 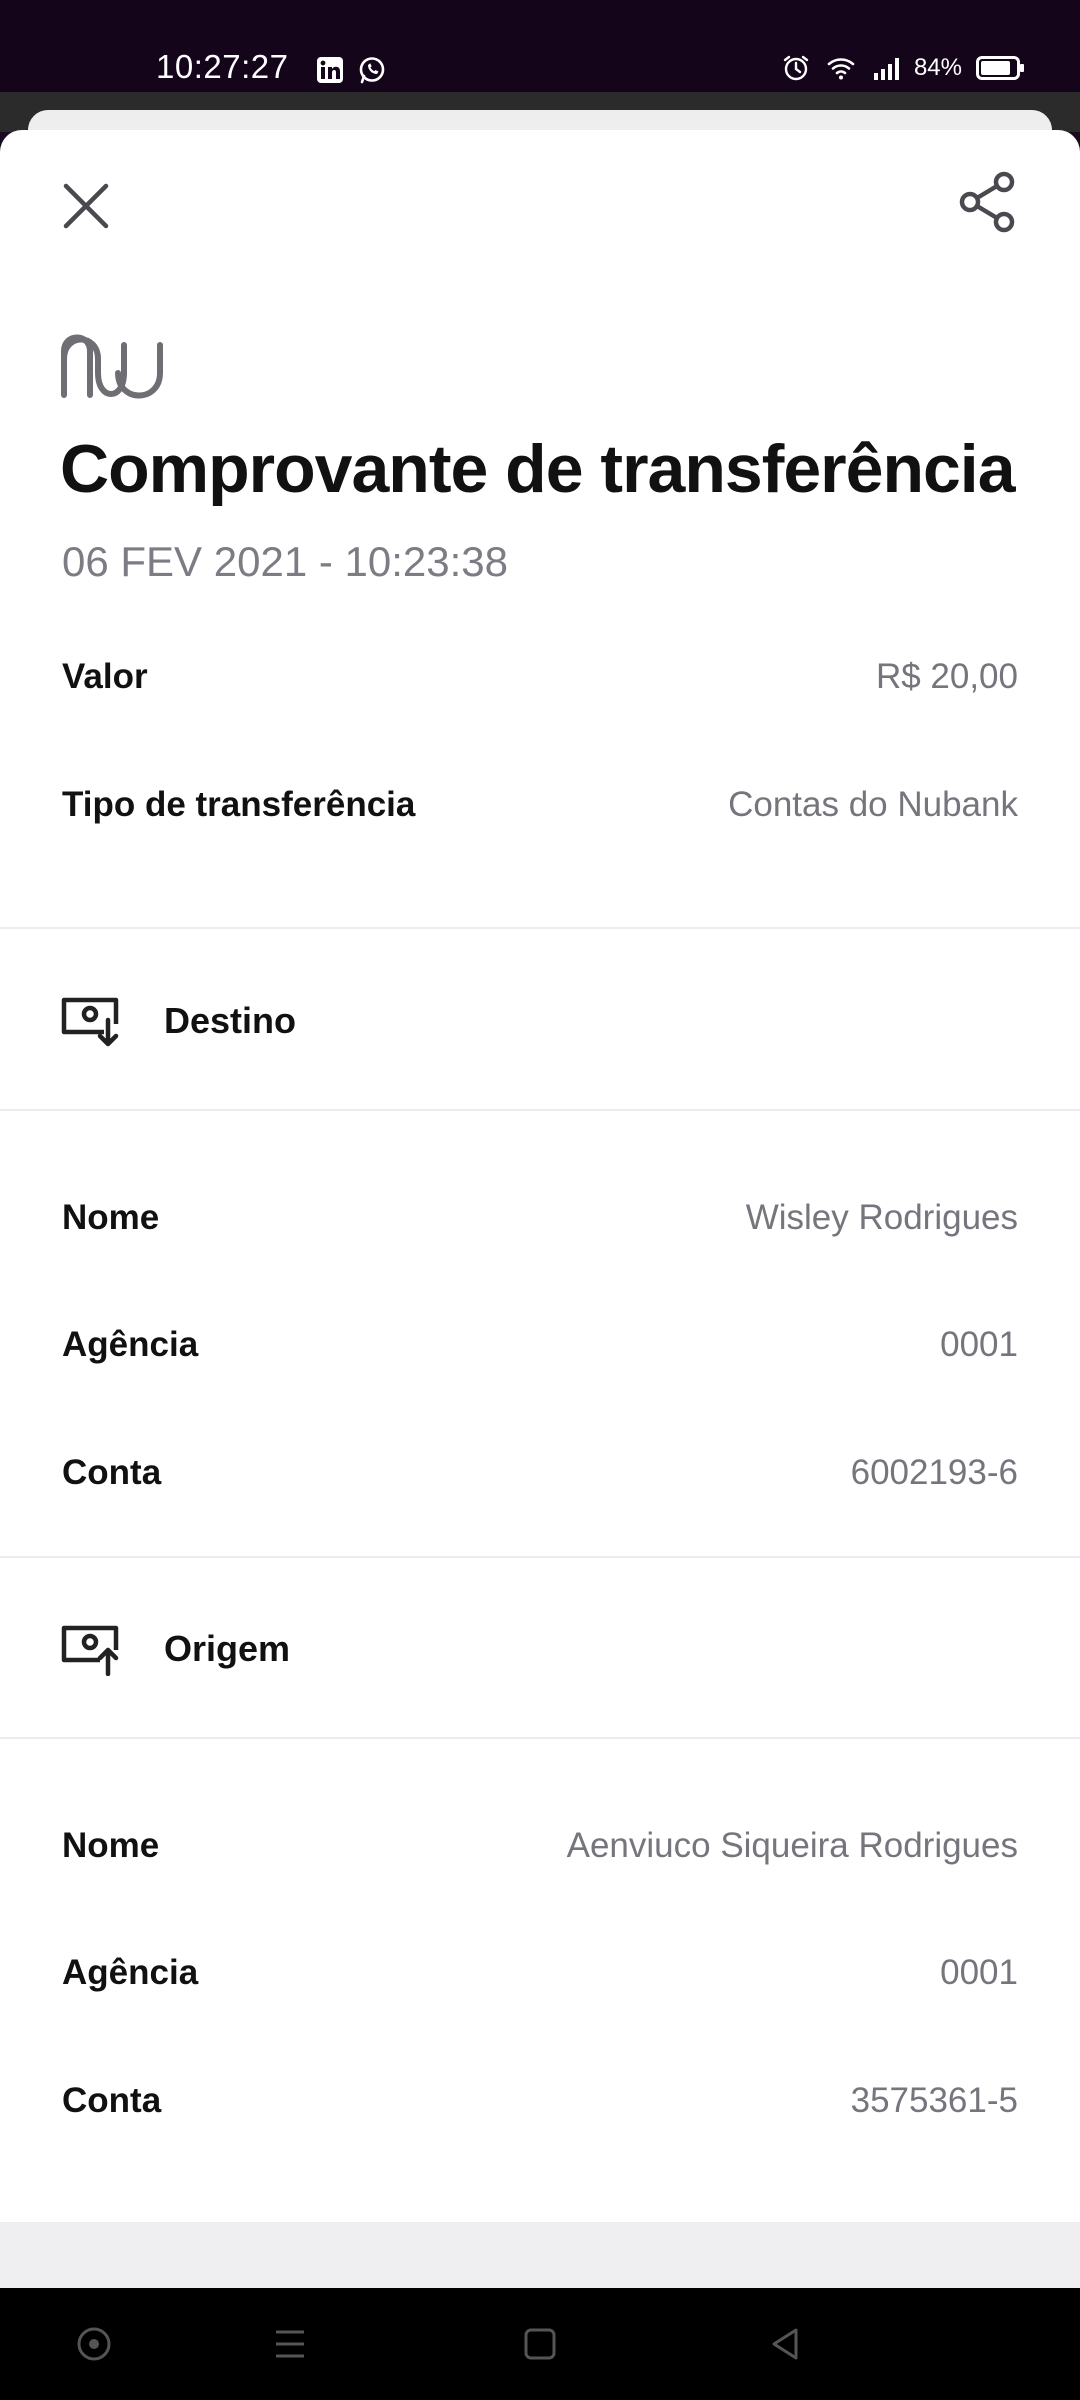 I want to click on whatsapp-icon, so click(x=372, y=70).